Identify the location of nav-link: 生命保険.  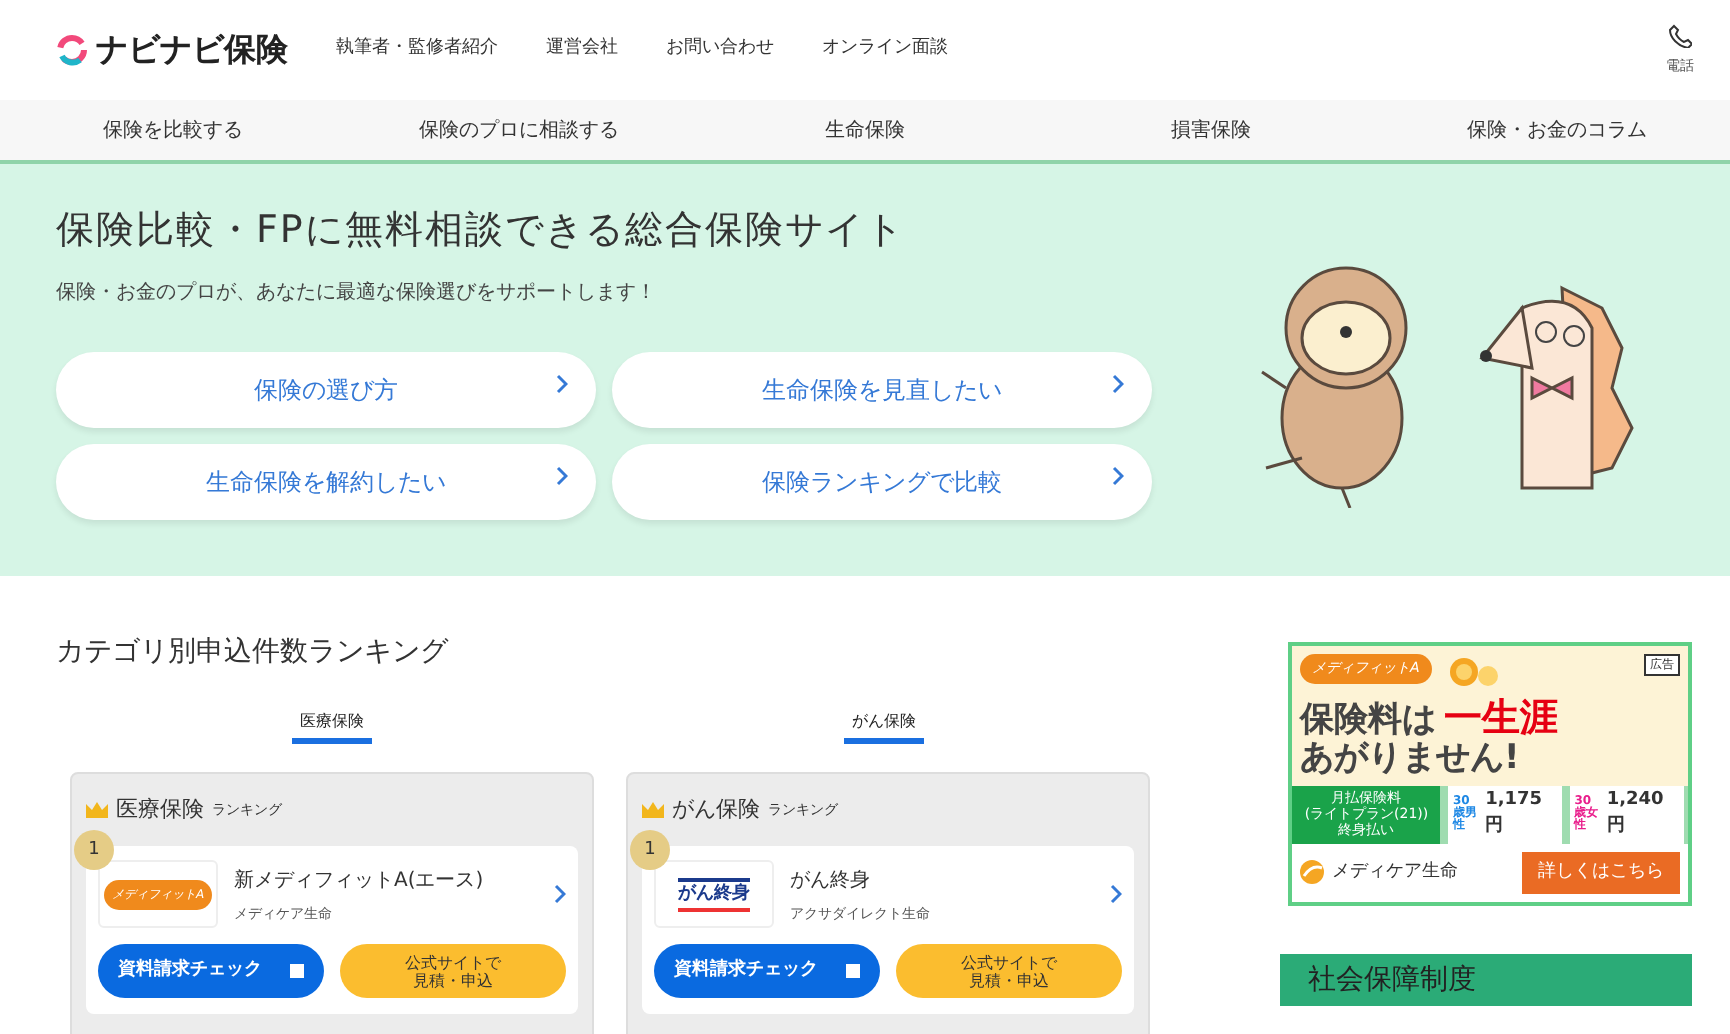
(865, 130).